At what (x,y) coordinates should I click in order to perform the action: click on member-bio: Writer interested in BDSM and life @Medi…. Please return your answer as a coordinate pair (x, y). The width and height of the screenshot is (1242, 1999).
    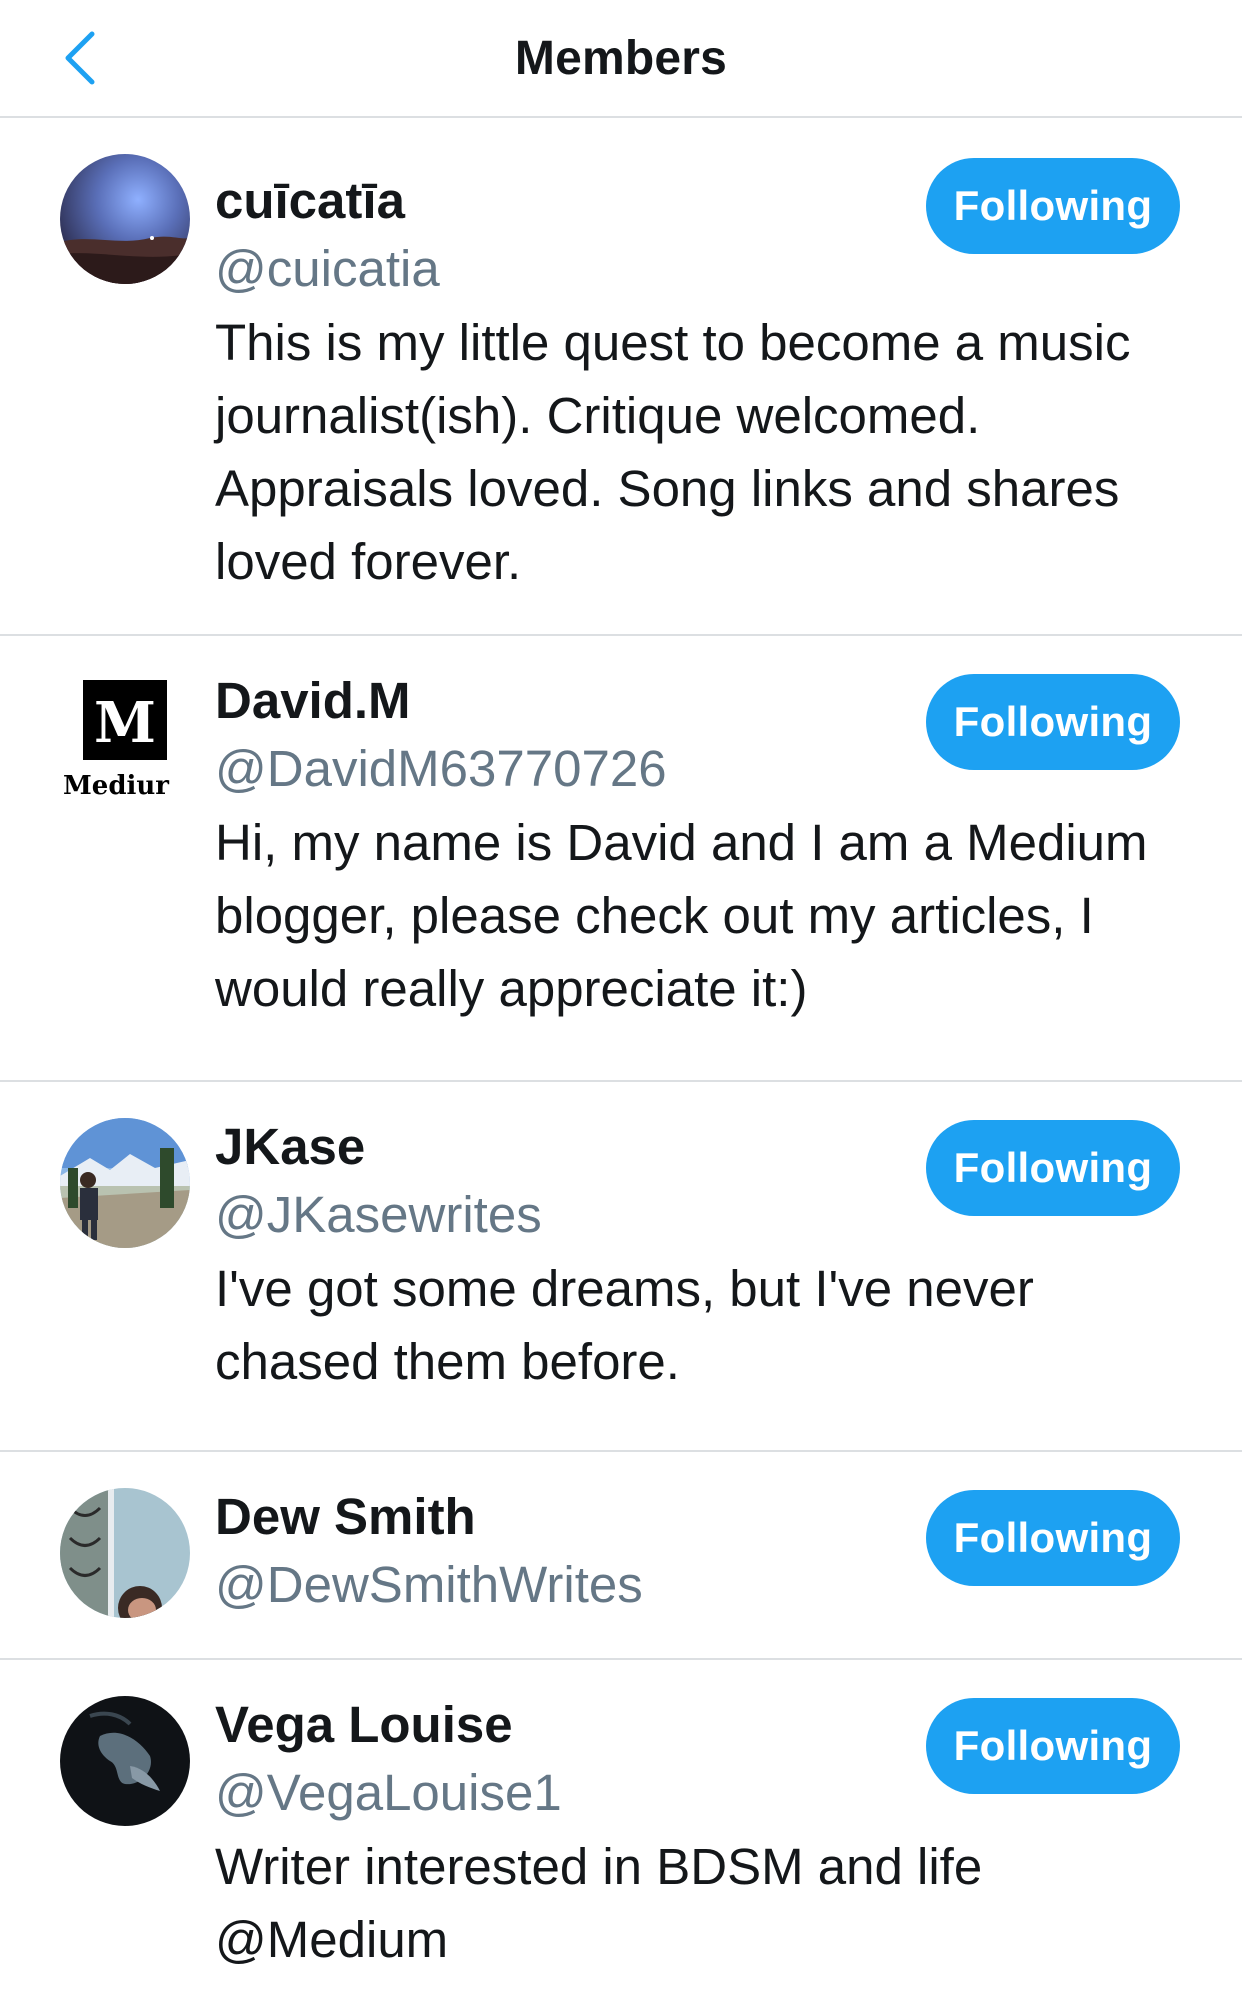
    Looking at the image, I should click on (599, 1903).